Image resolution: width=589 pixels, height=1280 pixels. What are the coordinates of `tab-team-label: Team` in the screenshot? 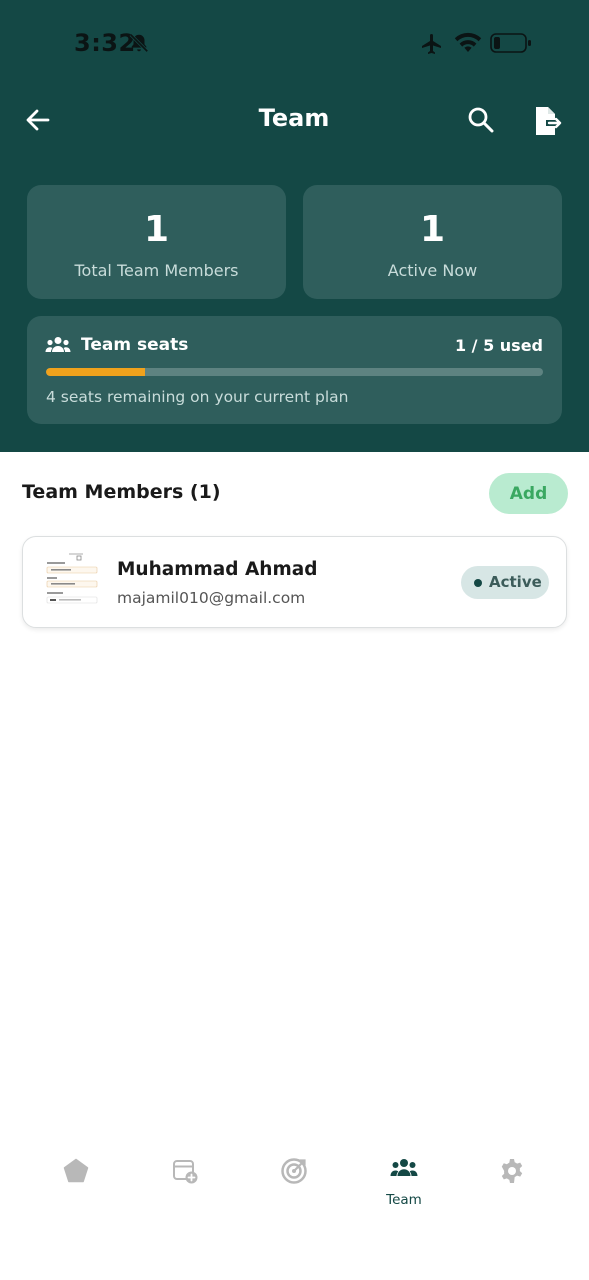 It's located at (404, 1200).